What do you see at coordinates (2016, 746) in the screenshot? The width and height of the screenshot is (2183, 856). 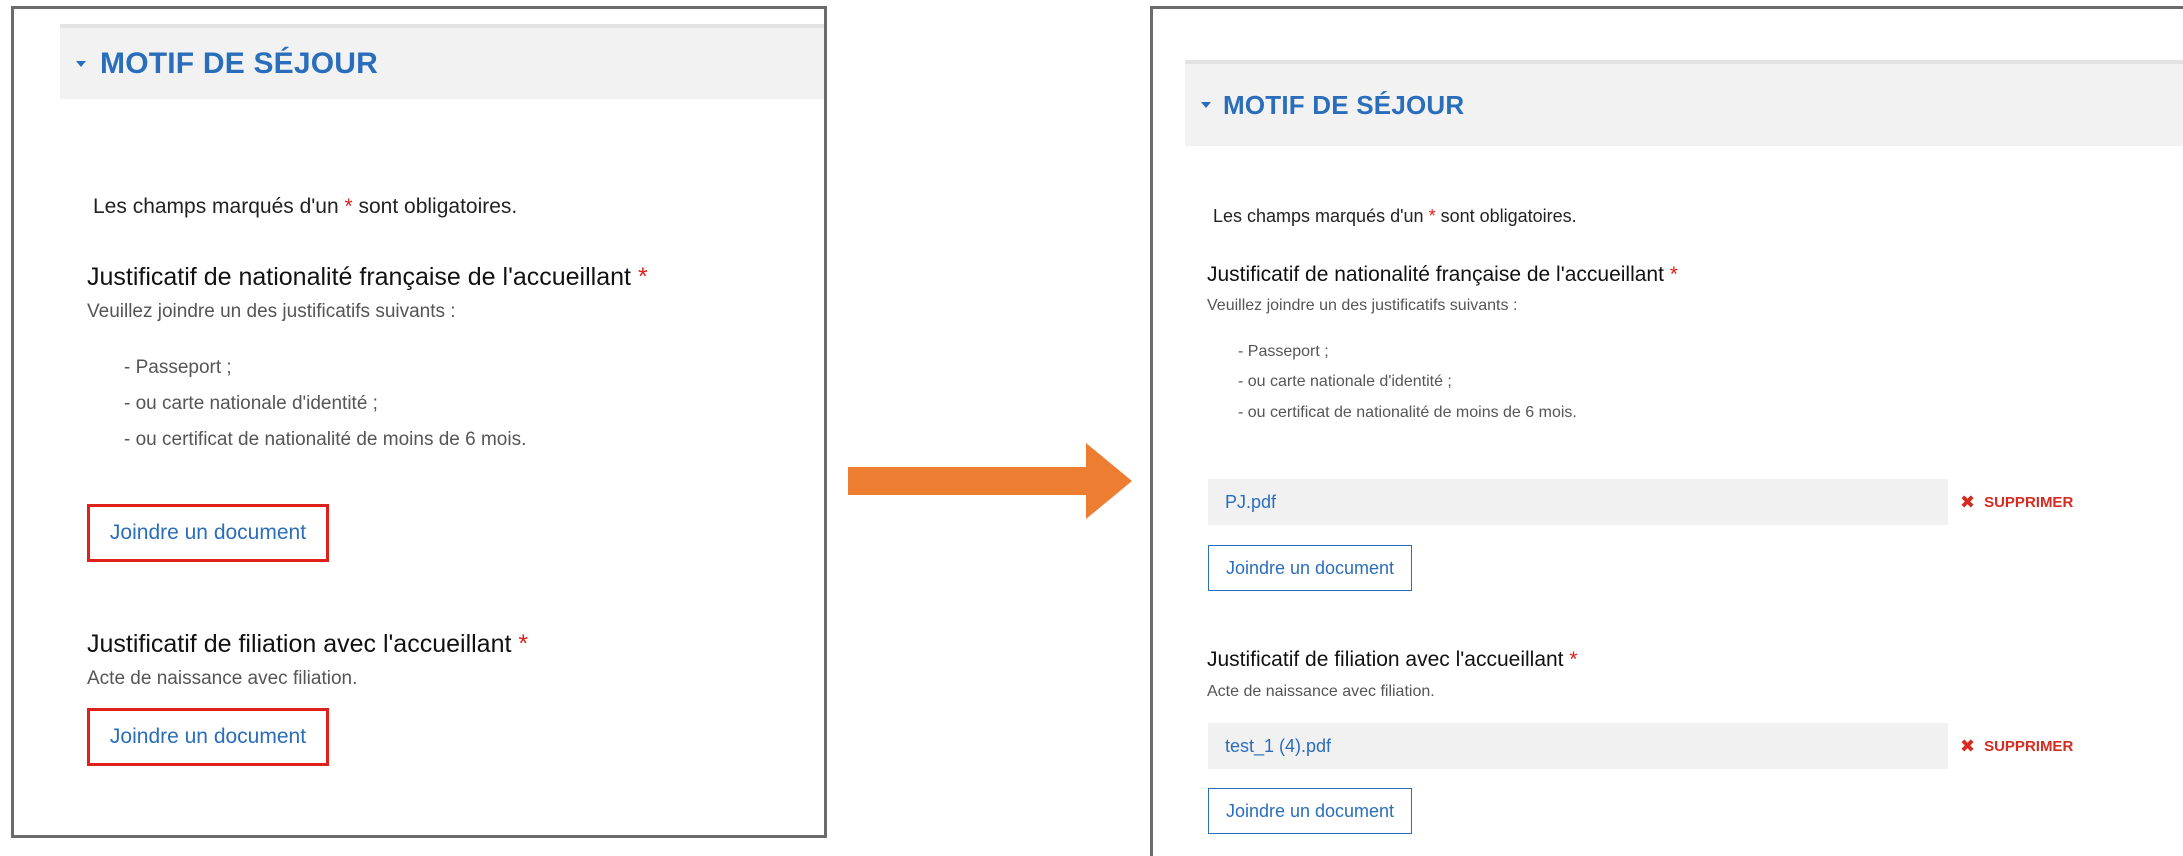 I see `delete-button-filiation: ✖ SUPPRIMER` at bounding box center [2016, 746].